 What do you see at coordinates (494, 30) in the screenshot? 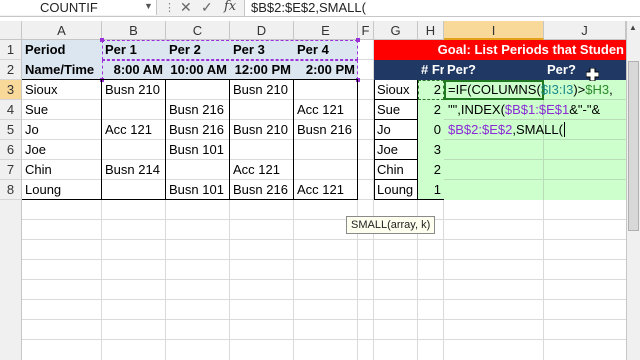
I see `column-header-i: I` at bounding box center [494, 30].